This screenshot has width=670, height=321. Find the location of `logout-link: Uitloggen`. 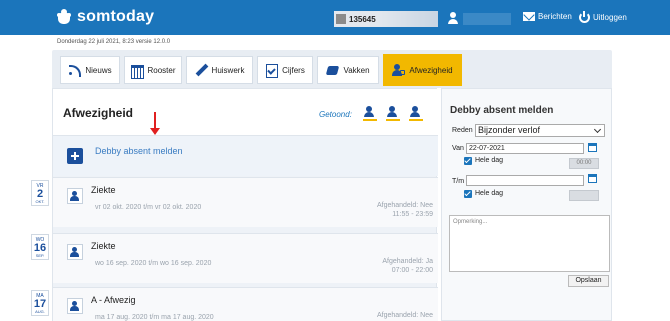

logout-link: Uitloggen is located at coordinates (603, 17).